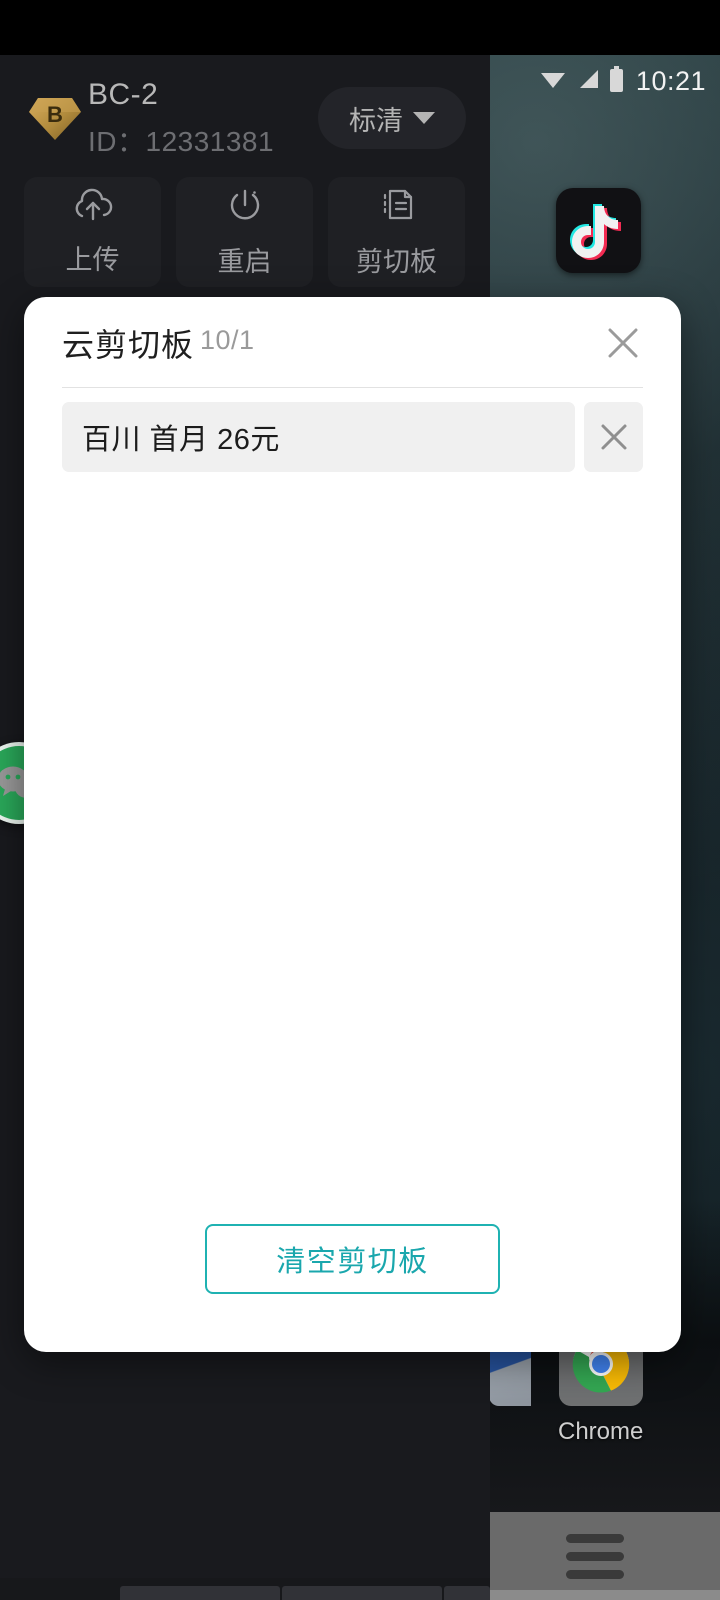 The image size is (720, 1600). Describe the element at coordinates (396, 261) in the screenshot. I see `clipboard-button-label: 剪切板` at that location.